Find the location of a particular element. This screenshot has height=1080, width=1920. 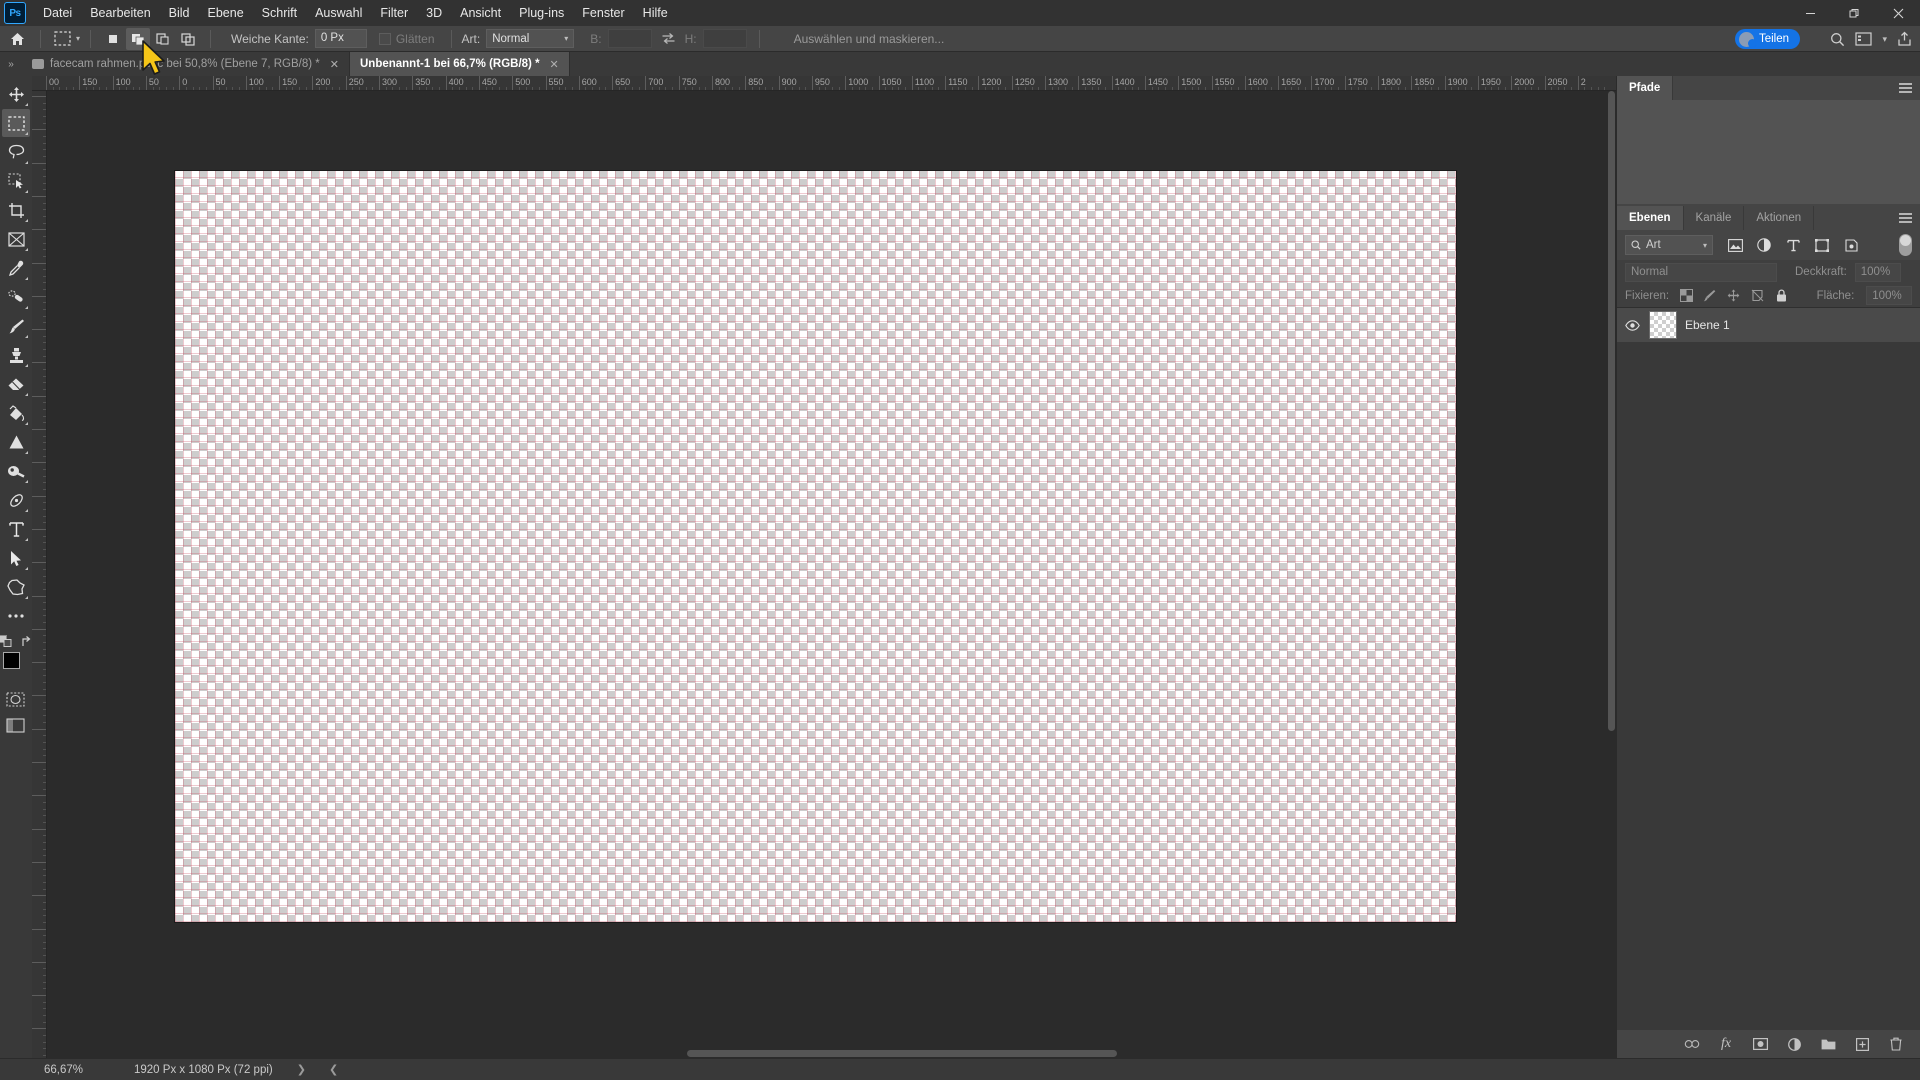

swap-arrows-icon is located at coordinates (668, 38).